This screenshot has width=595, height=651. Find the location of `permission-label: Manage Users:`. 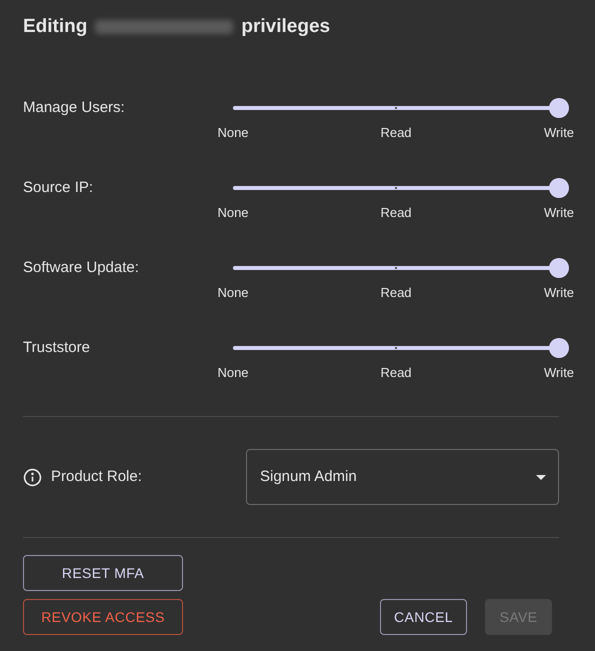

permission-label: Manage Users: is located at coordinates (74, 108).